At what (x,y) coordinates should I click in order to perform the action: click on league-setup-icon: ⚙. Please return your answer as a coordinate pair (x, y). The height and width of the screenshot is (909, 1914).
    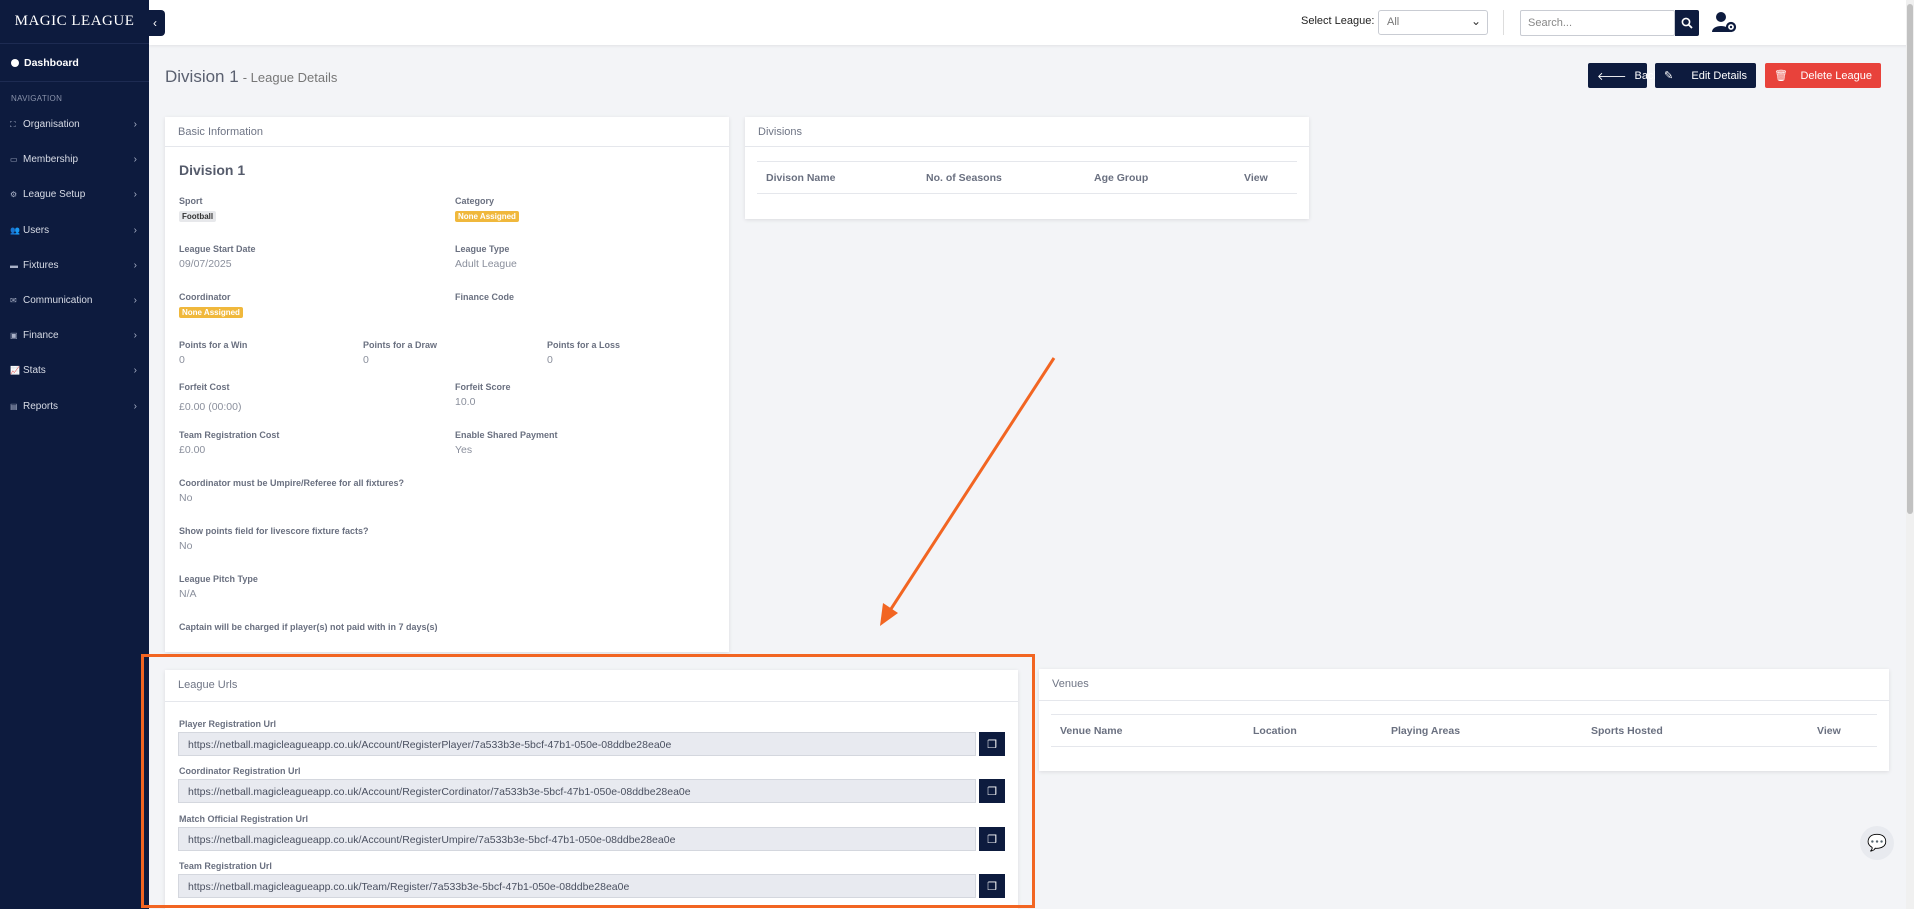
    Looking at the image, I should click on (14, 195).